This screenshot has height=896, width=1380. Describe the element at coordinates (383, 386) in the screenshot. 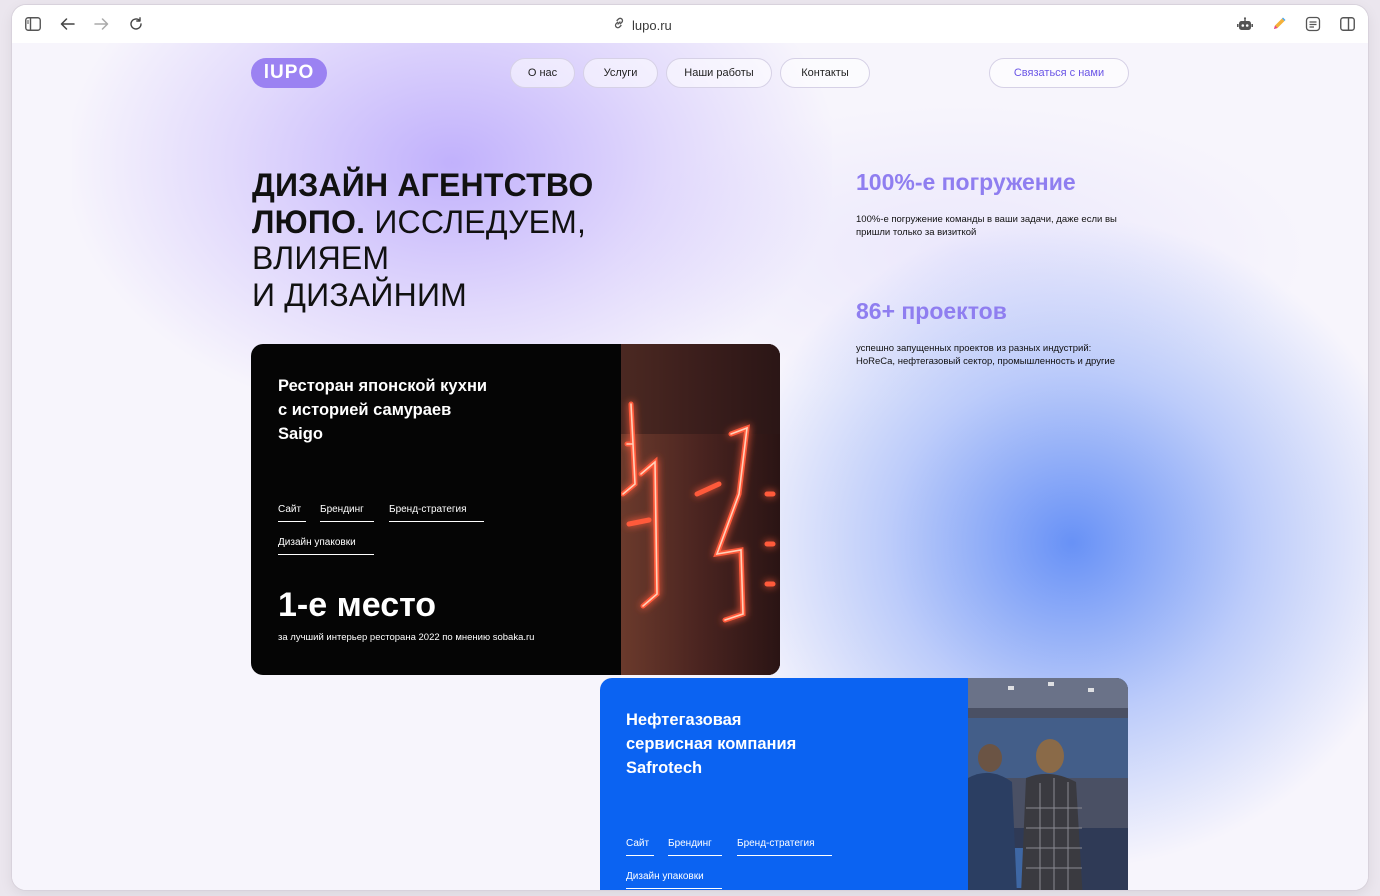

I see `case-title-line: Ресторан японской кухни` at that location.